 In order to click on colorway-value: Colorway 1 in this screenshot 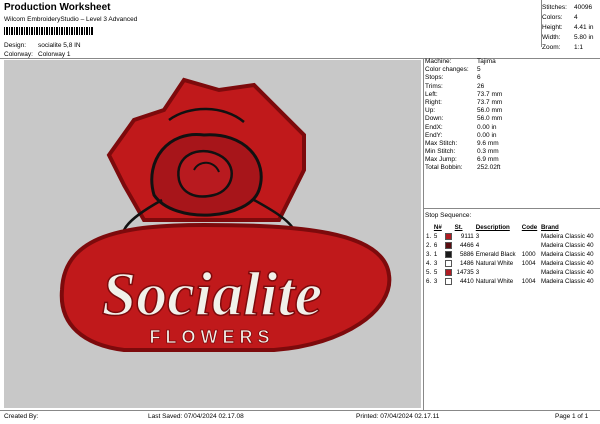, I will do `click(54, 54)`.